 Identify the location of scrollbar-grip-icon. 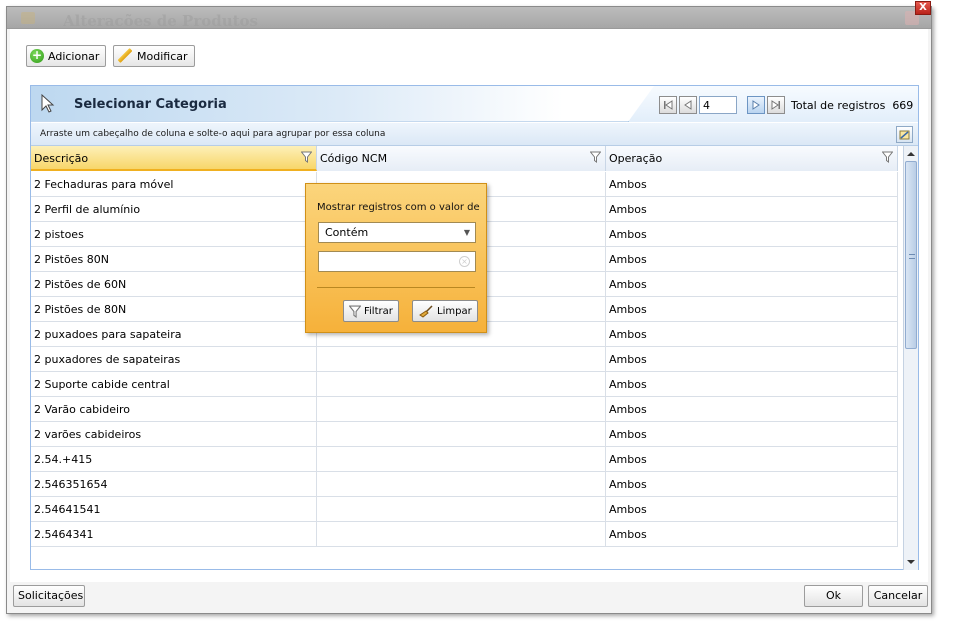
(912, 256).